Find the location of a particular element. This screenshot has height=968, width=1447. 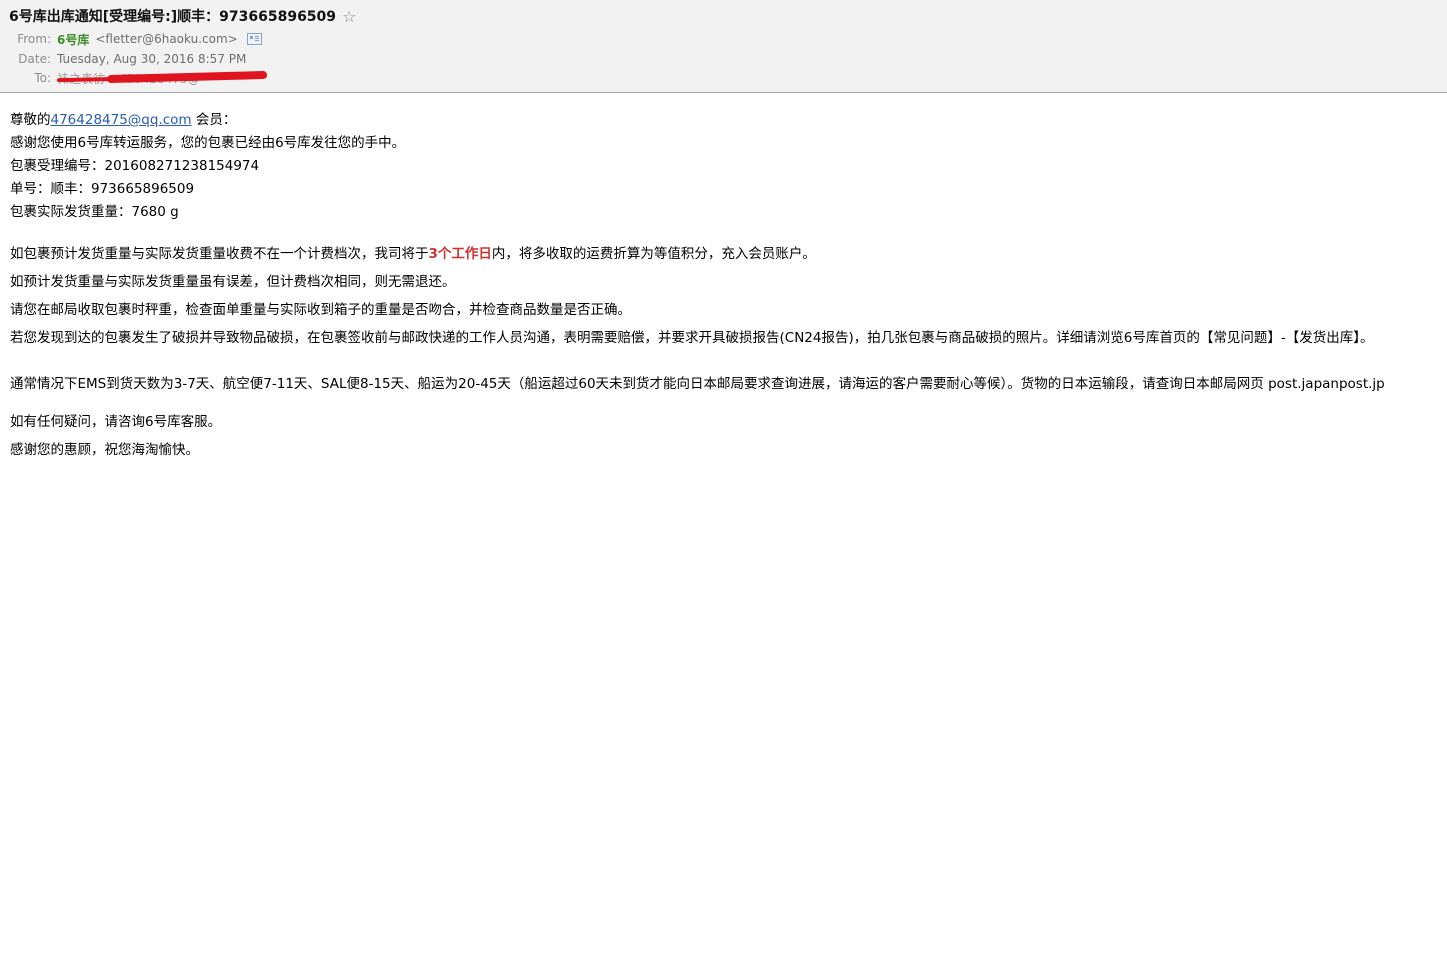

refund-text-a: 如包裹预计发货重量与实际发货重量收费不在一个计费档次，我司将于 is located at coordinates (219, 254).